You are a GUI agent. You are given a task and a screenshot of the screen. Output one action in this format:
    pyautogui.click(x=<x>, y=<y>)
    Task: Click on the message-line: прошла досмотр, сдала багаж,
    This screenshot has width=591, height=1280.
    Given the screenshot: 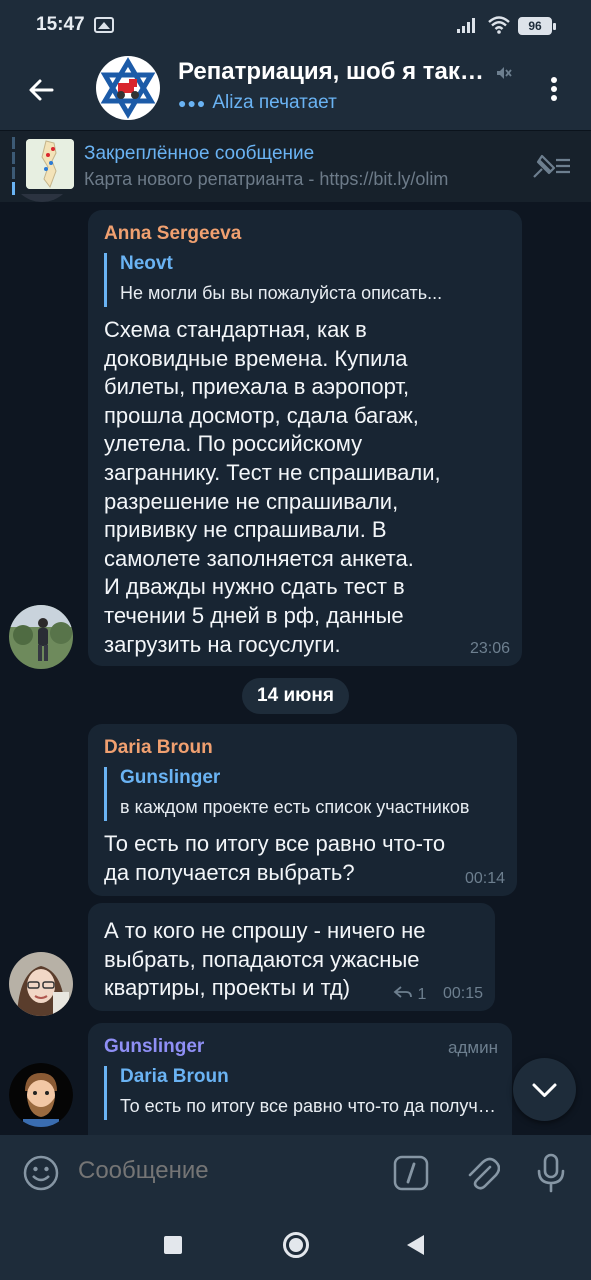 What is the action you would take?
    pyautogui.click(x=261, y=415)
    